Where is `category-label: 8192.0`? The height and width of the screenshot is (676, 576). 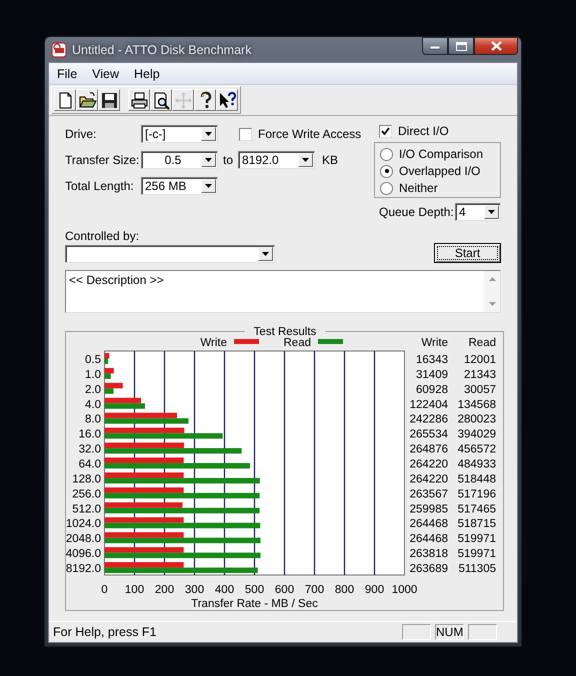
category-label: 8192.0 is located at coordinates (83, 569).